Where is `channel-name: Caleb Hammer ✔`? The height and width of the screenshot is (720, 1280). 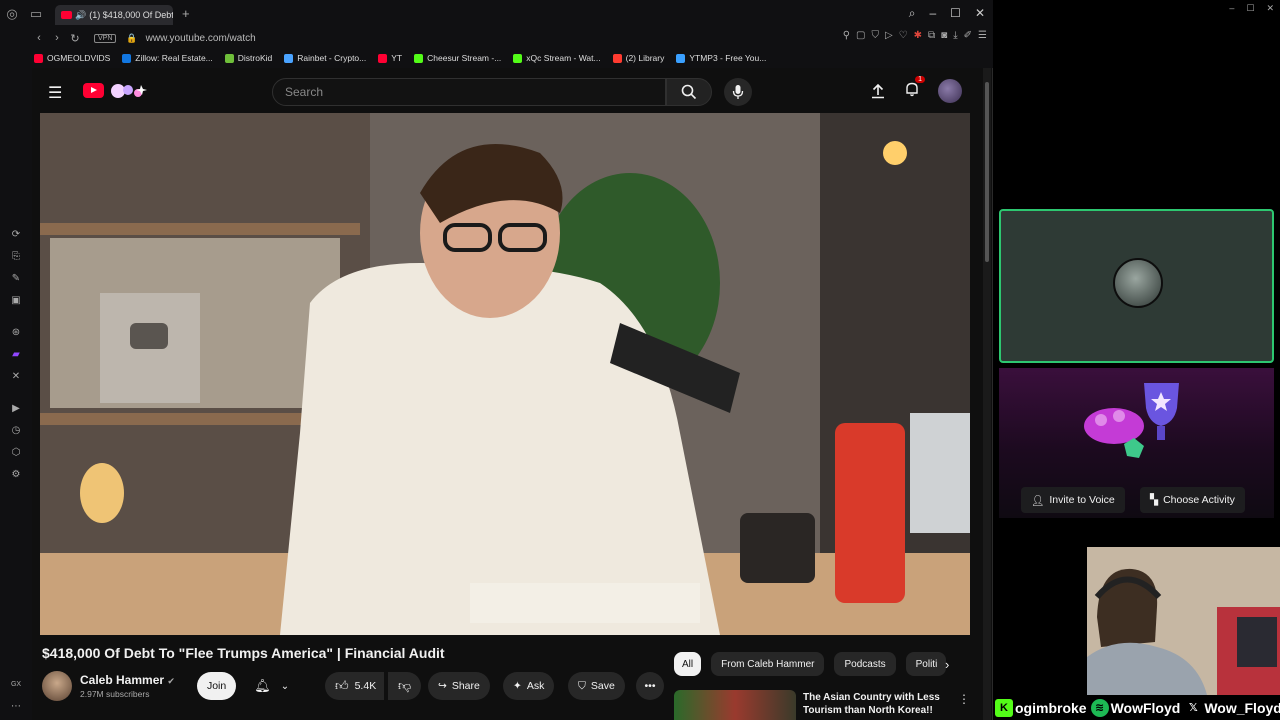 channel-name: Caleb Hammer ✔ is located at coordinates (127, 680).